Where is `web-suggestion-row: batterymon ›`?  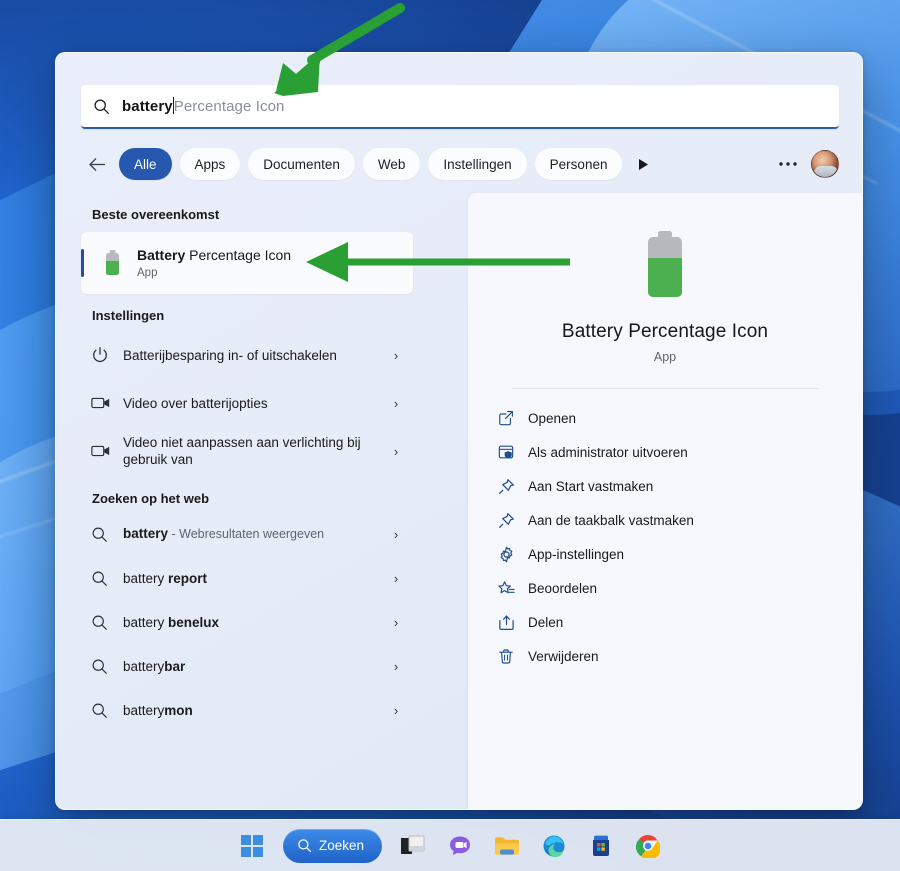 web-suggestion-row: batterymon › is located at coordinates (247, 710).